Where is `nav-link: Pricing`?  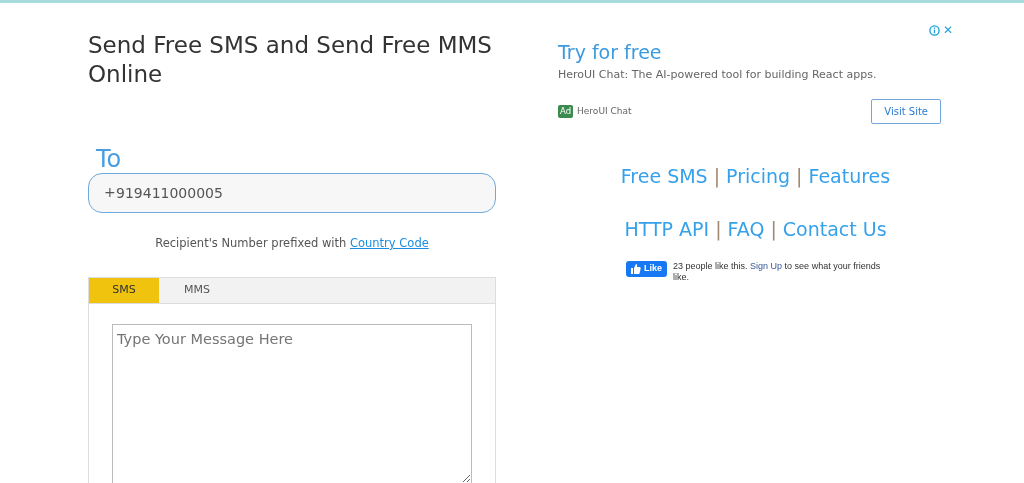 nav-link: Pricing is located at coordinates (758, 176).